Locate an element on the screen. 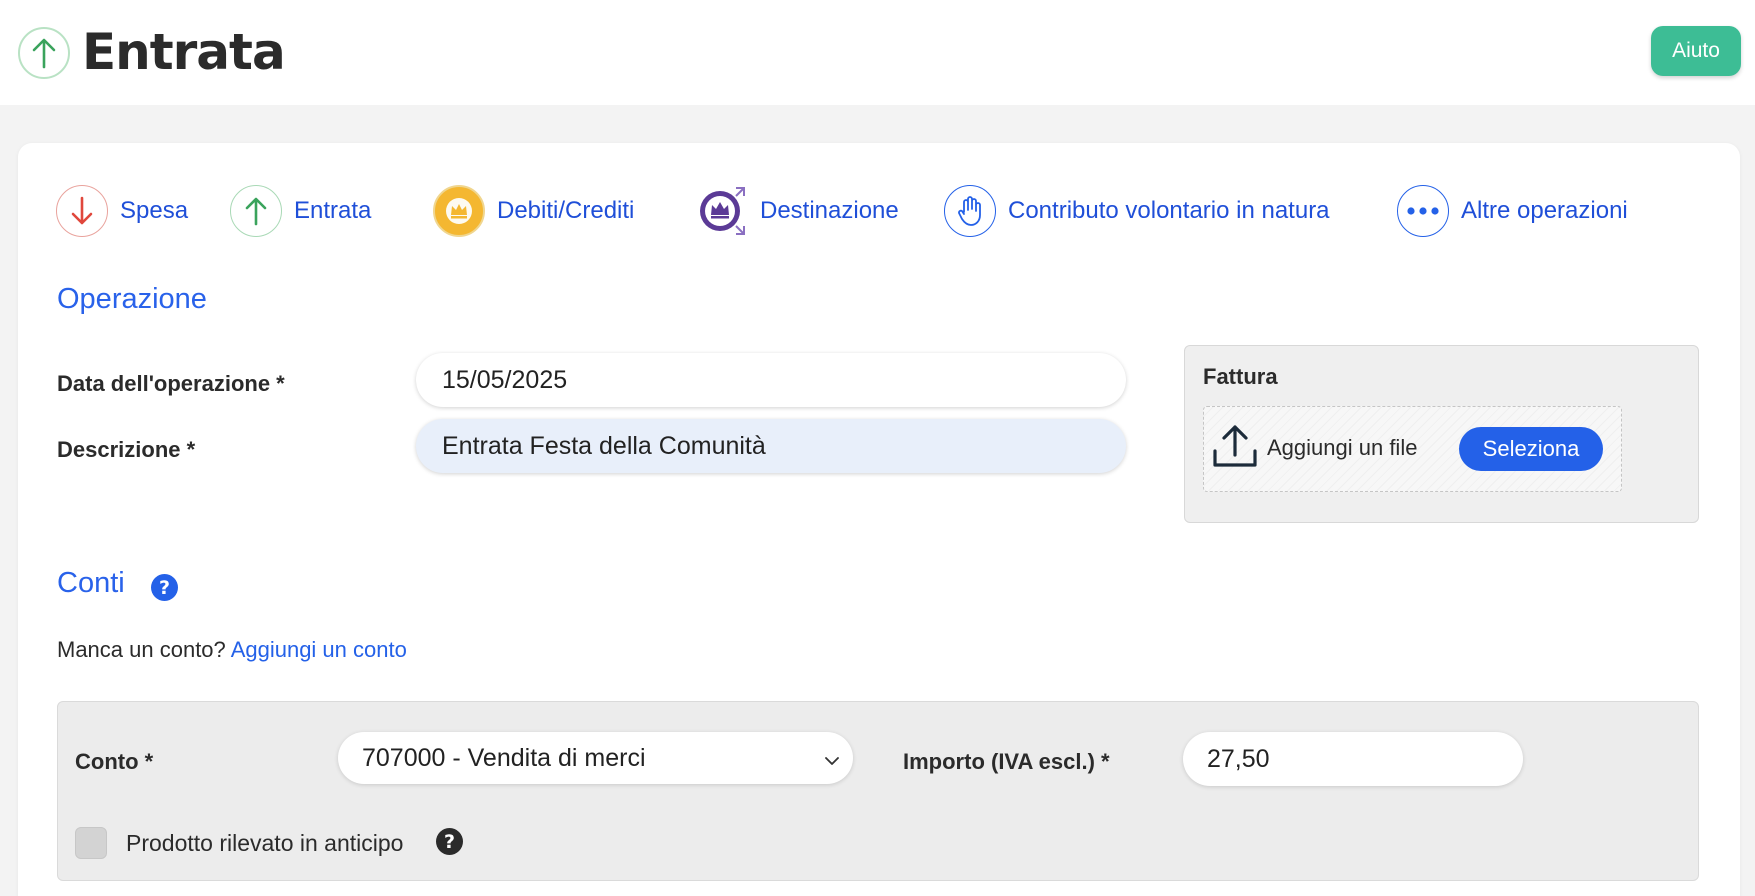  operation-label: Entrata is located at coordinates (333, 210).